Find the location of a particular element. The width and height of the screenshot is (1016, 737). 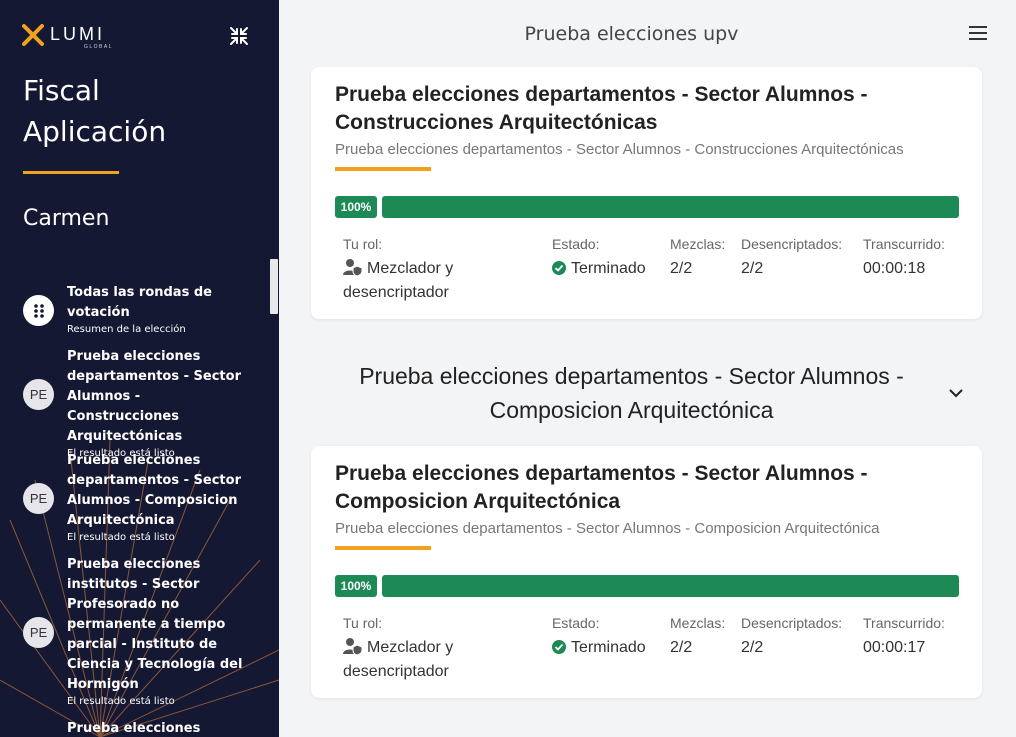

grid-icon-badge is located at coordinates (38, 310).